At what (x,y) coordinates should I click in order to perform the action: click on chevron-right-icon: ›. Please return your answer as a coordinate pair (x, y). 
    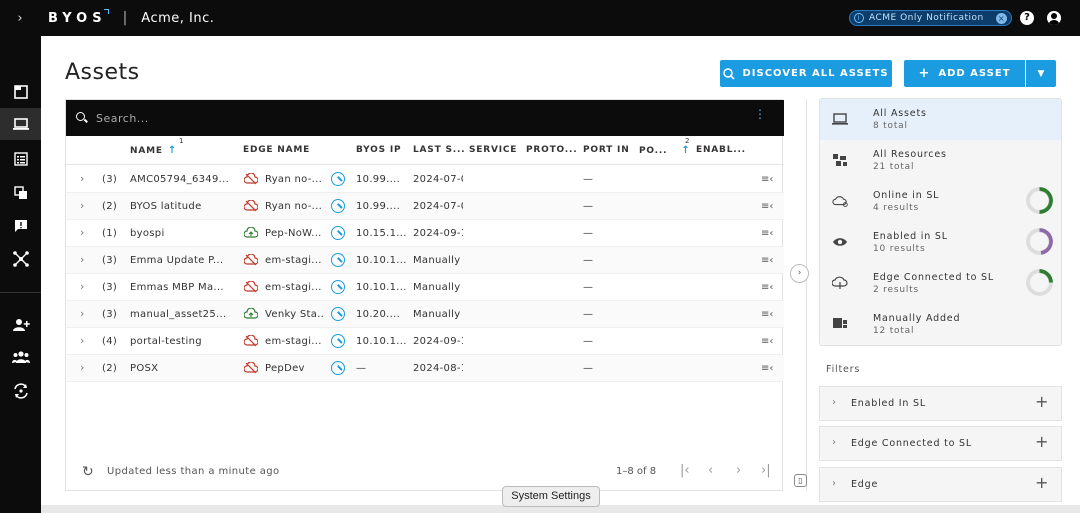
    Looking at the image, I should click on (20, 18).